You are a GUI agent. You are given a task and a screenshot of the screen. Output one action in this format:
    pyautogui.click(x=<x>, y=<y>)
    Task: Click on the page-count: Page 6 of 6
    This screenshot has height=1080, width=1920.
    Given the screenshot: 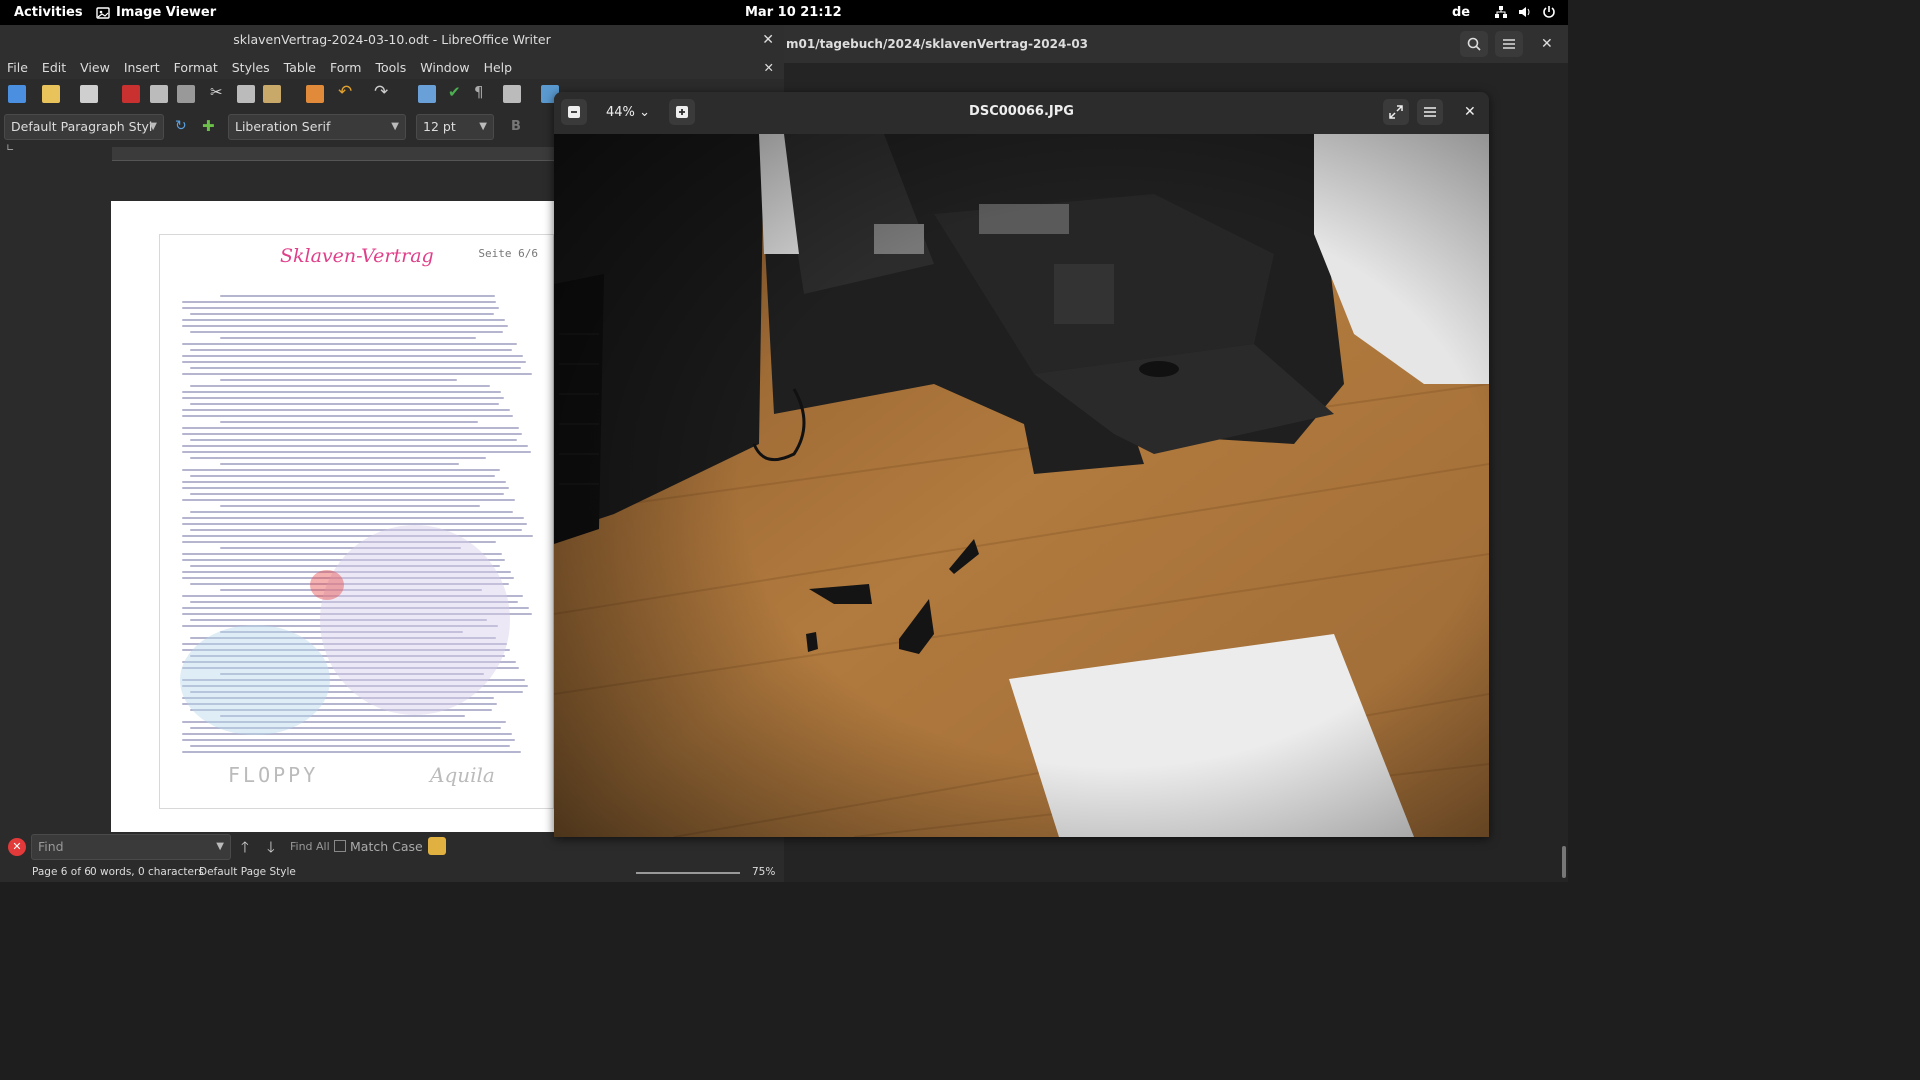 What is the action you would take?
    pyautogui.click(x=61, y=872)
    